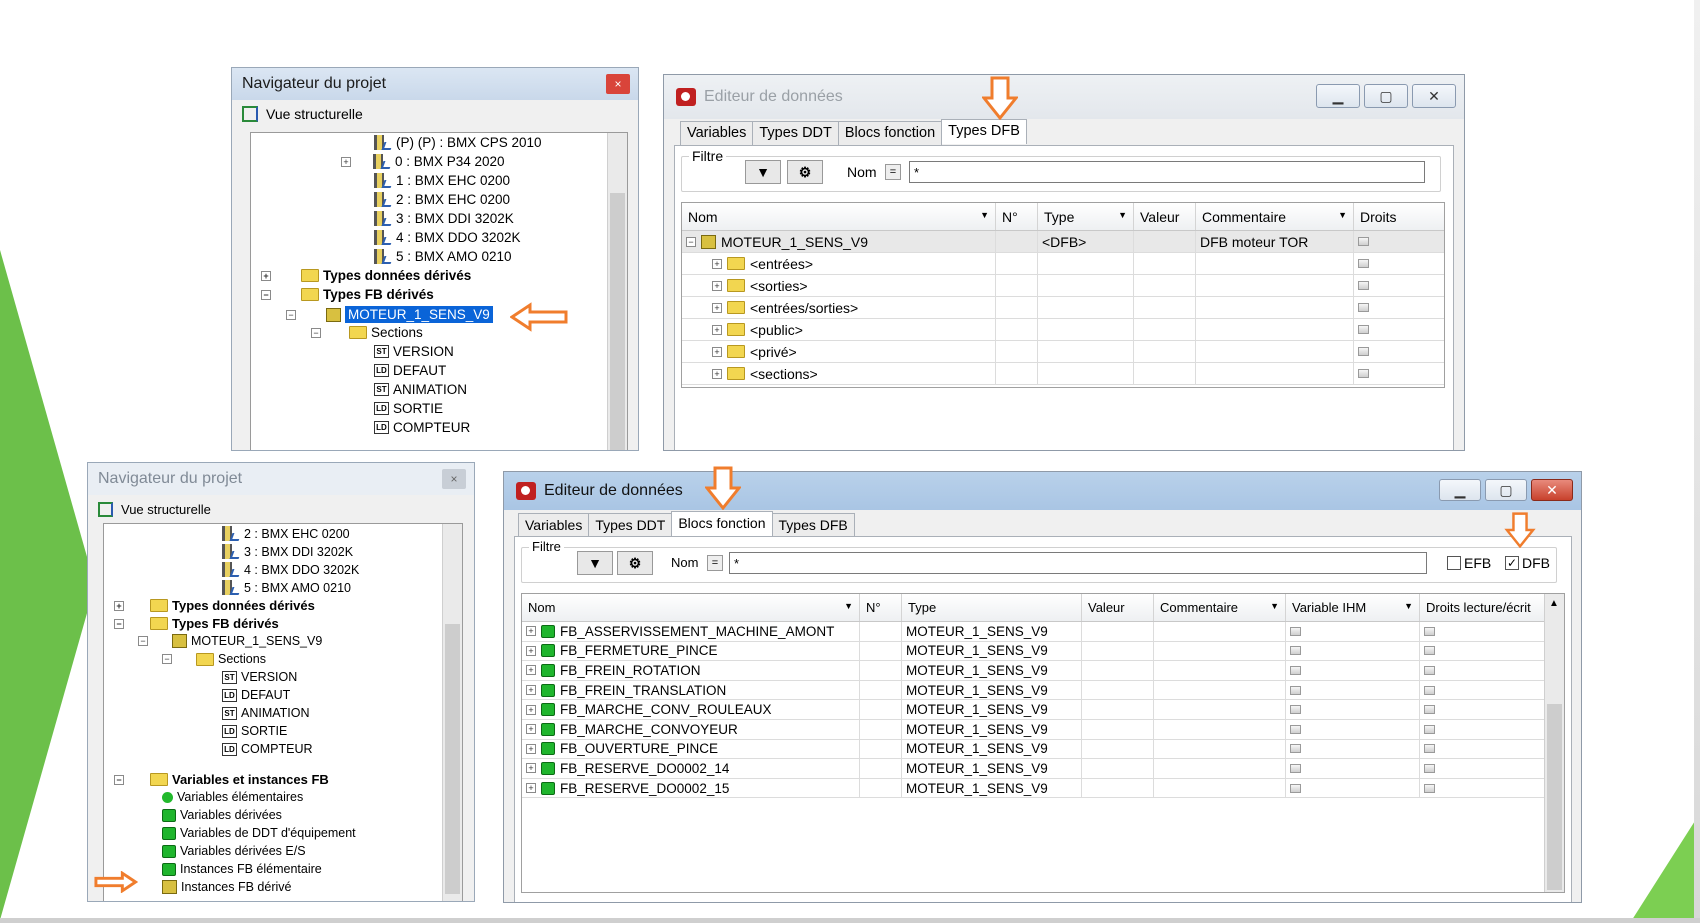 The height and width of the screenshot is (923, 1700). I want to click on dfb-checkbox: ✓ DFB, so click(1527, 563).